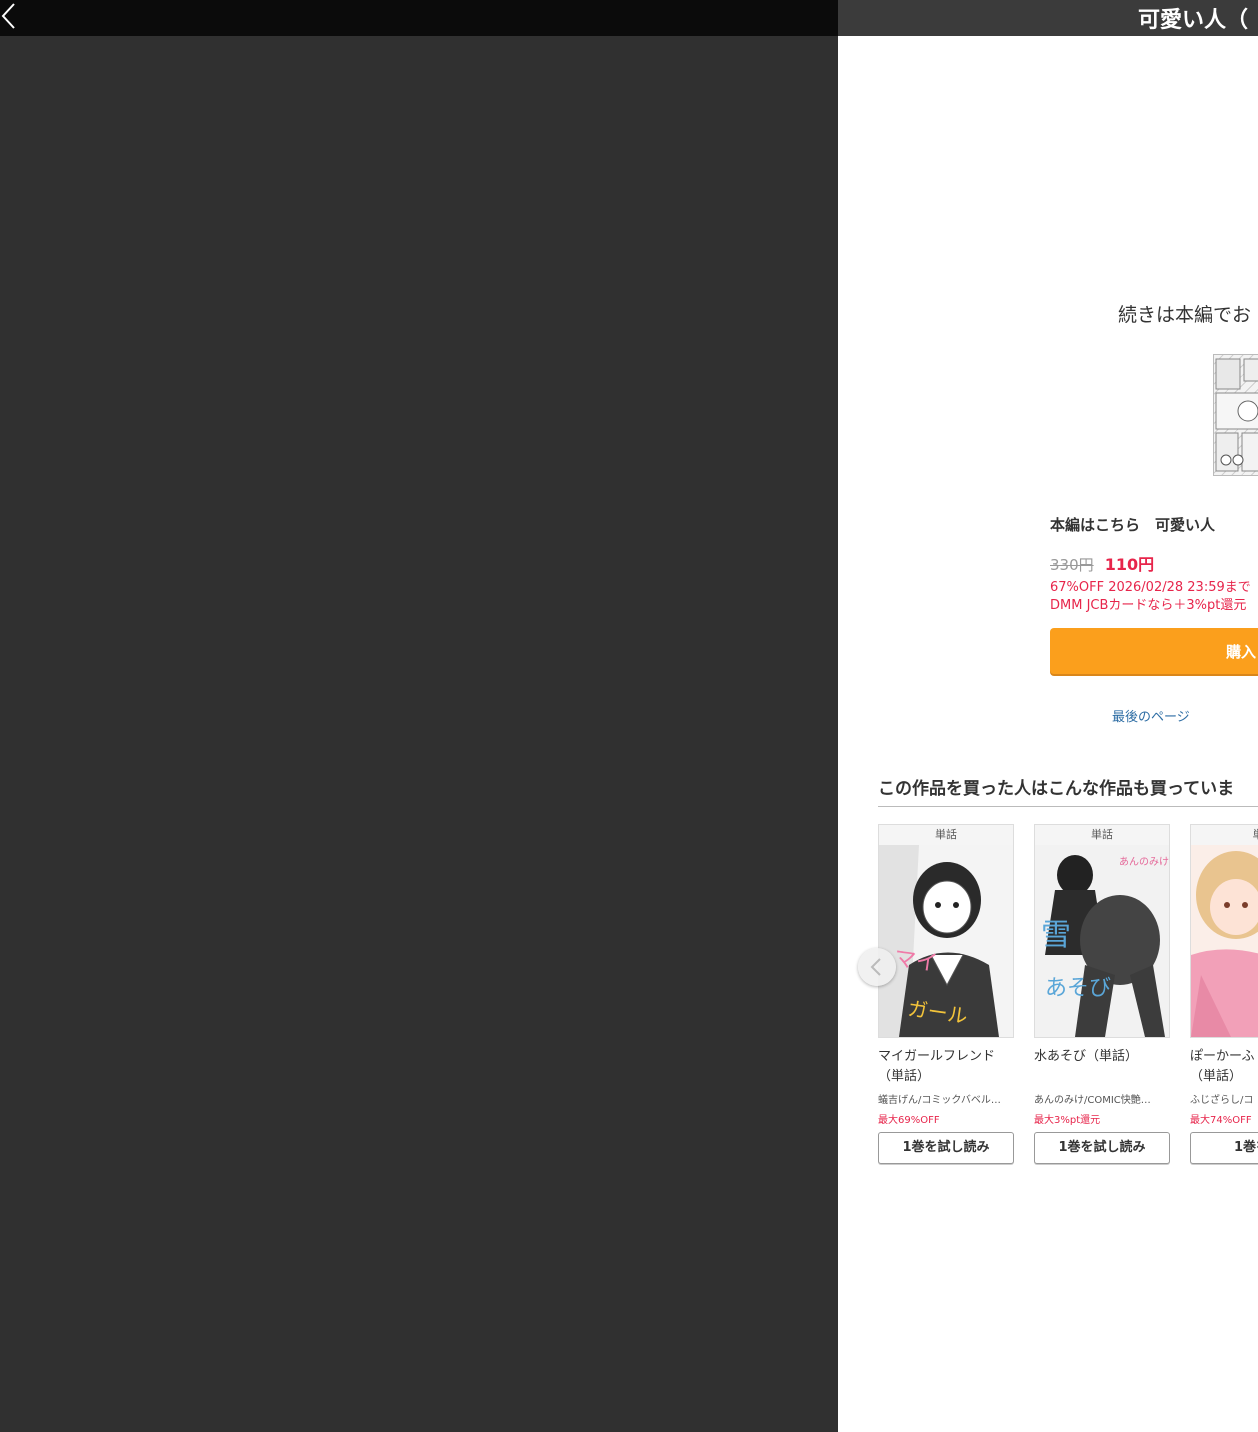  I want to click on card-title: 水あそび（単話）, so click(1102, 1067).